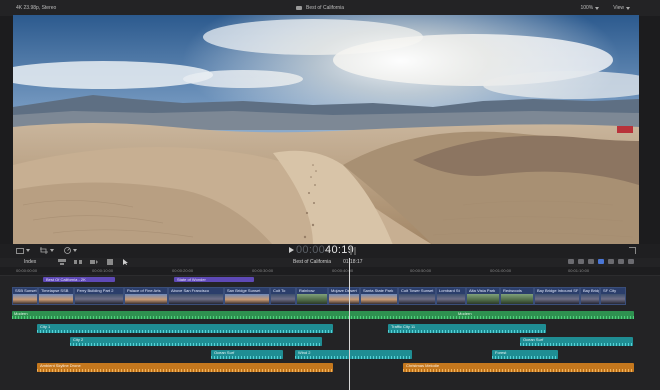 This screenshot has width=660, height=390. Describe the element at coordinates (126, 262) in the screenshot. I see `select-tool-icon` at that location.